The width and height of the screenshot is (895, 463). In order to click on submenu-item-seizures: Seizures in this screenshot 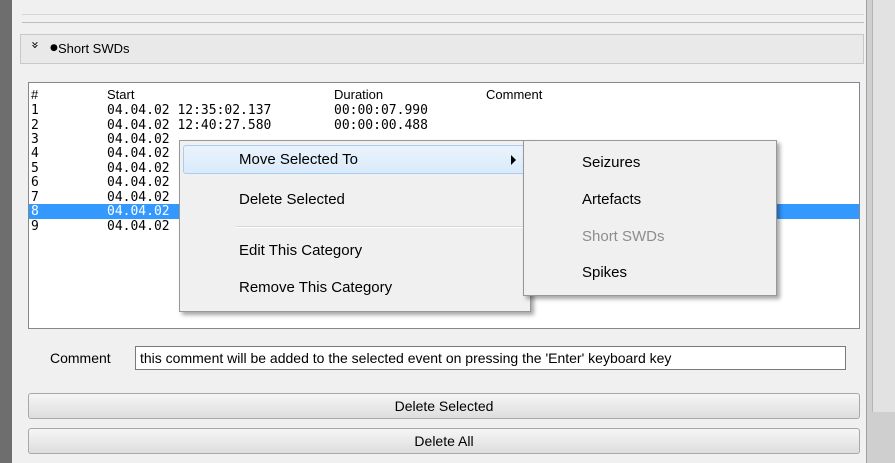, I will do `click(611, 163)`.